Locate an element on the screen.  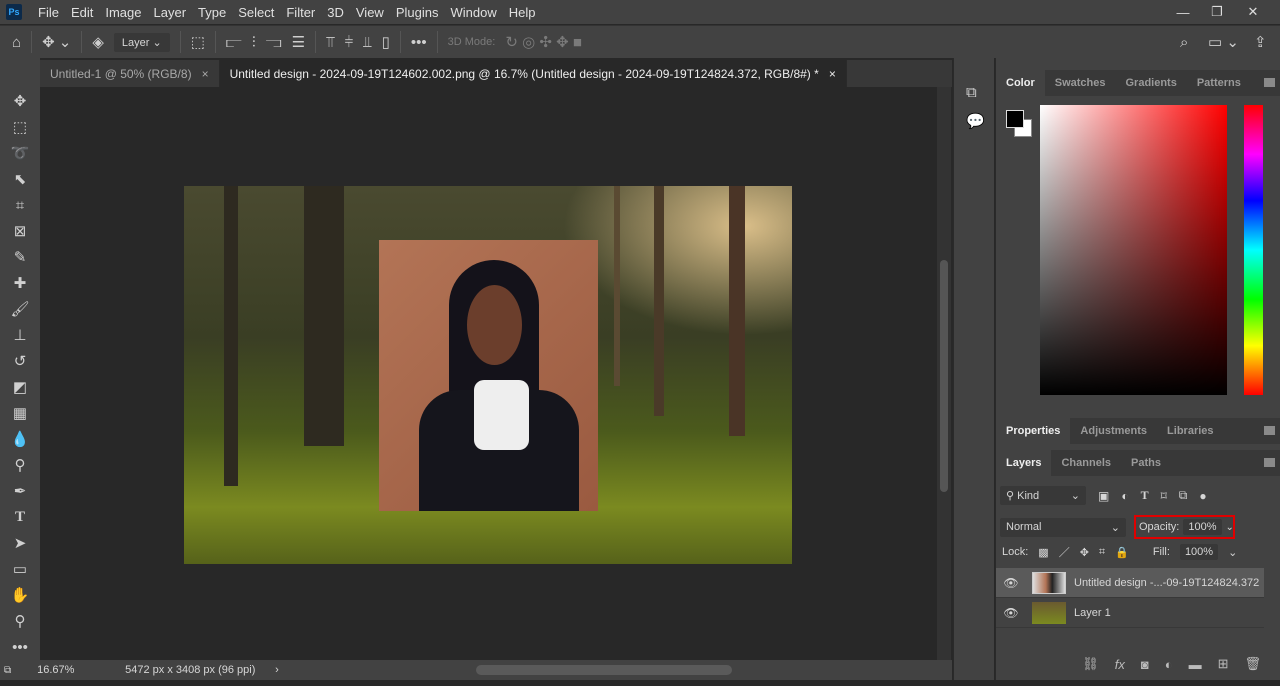
filter-smart-object-icon: ⧉ is located at coordinates (1183, 495).